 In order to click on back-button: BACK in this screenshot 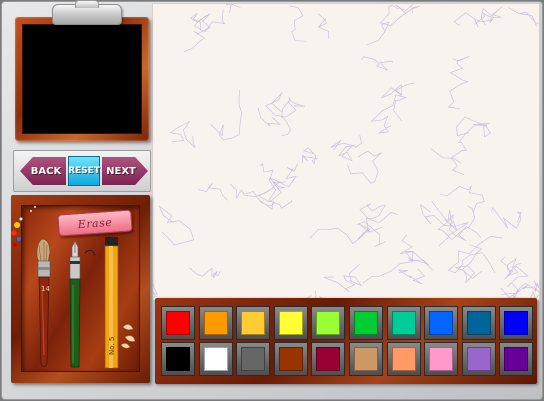, I will do `click(43, 171)`.